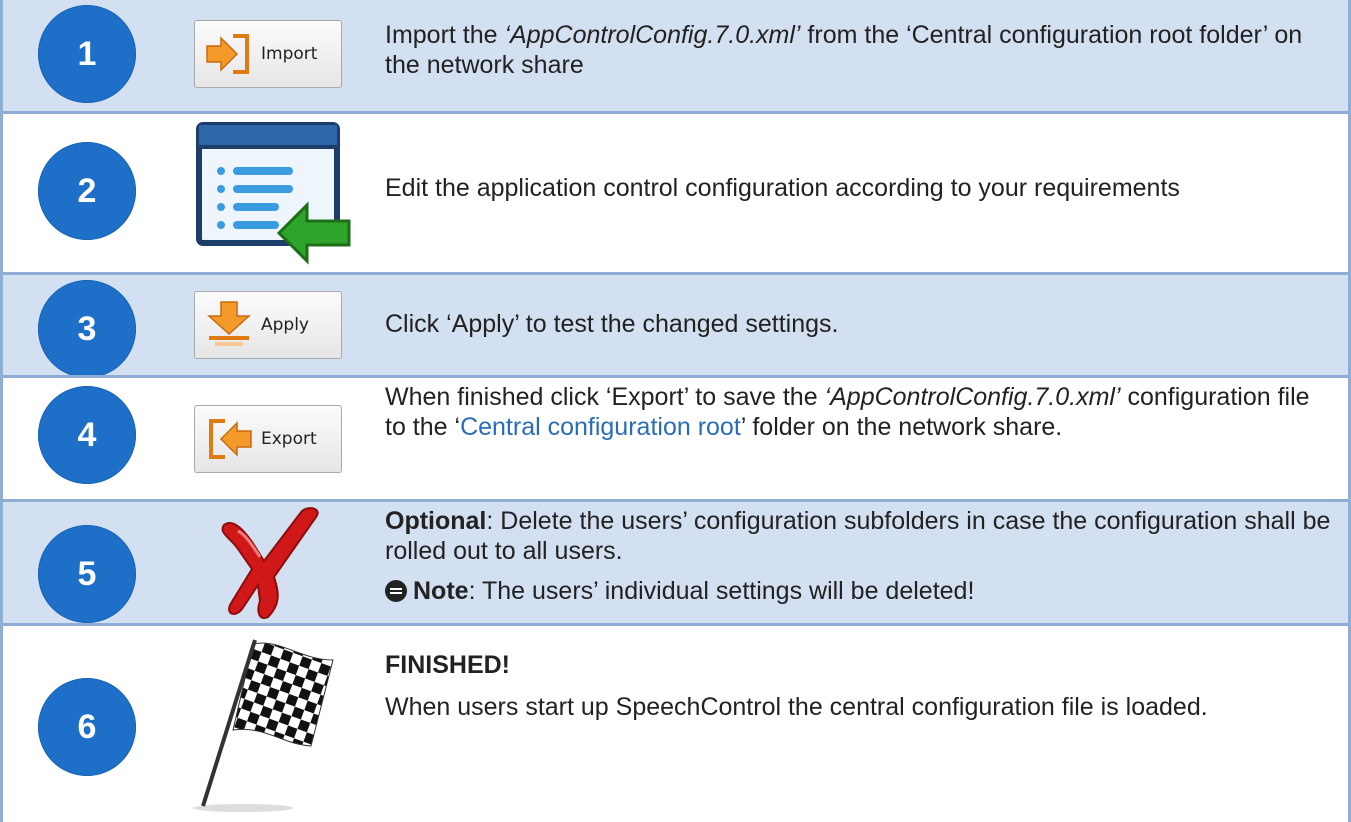 The height and width of the screenshot is (822, 1351). I want to click on step-number-badge: 3, so click(87, 329).